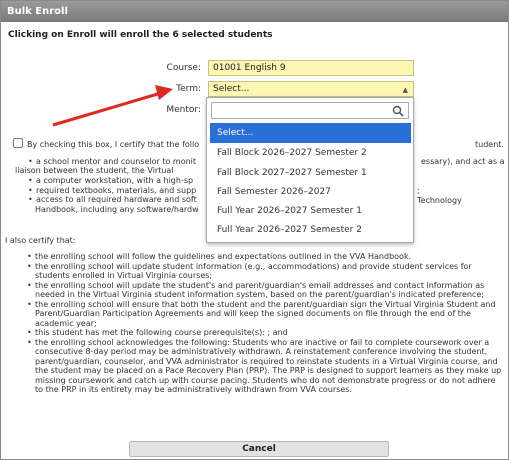 The height and width of the screenshot is (460, 509). Describe the element at coordinates (463, 161) in the screenshot. I see `list-item-right: essary), and act as a` at that location.